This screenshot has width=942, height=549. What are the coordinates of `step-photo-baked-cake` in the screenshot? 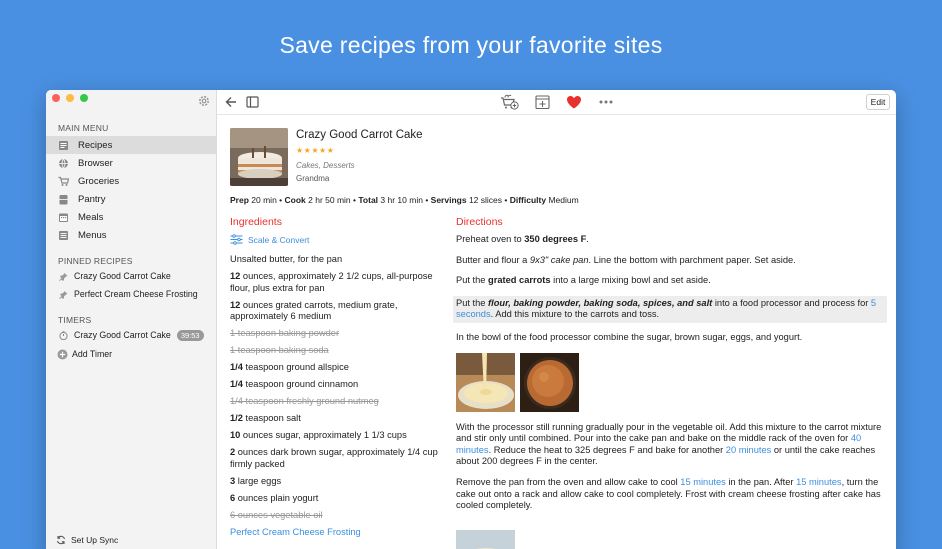 It's located at (549, 382).